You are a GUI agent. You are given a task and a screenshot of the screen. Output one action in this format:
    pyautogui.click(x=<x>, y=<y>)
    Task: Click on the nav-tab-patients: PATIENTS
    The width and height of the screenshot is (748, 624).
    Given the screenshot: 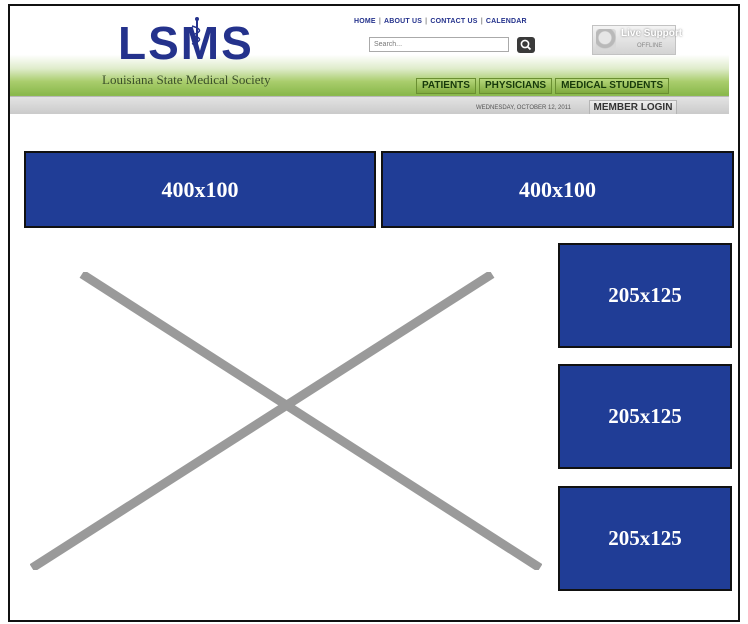 What is the action you would take?
    pyautogui.click(x=446, y=86)
    